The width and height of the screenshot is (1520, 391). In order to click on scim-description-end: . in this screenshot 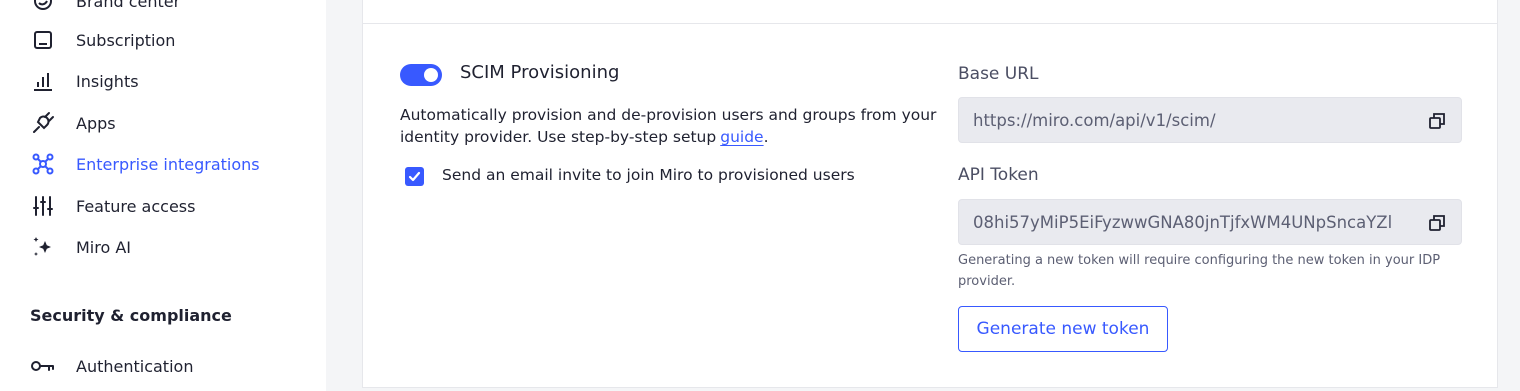, I will do `click(766, 137)`.